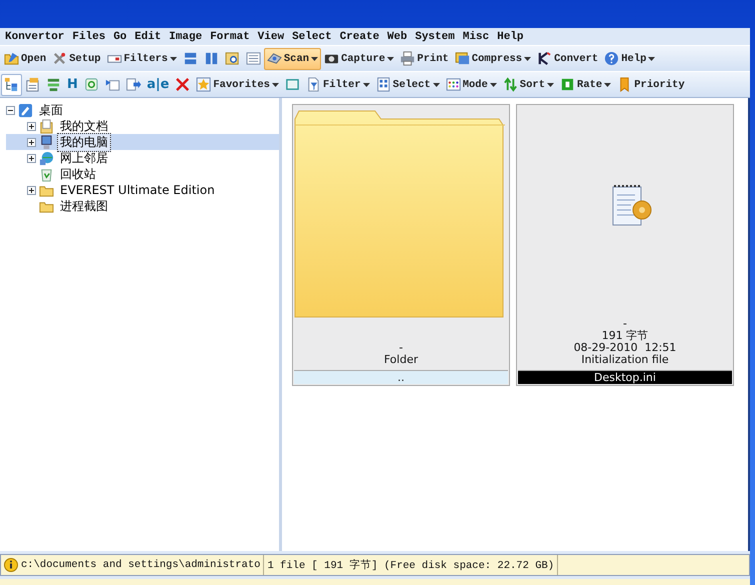 The width and height of the screenshot is (755, 585). I want to click on toolbar-button: Print, so click(424, 59).